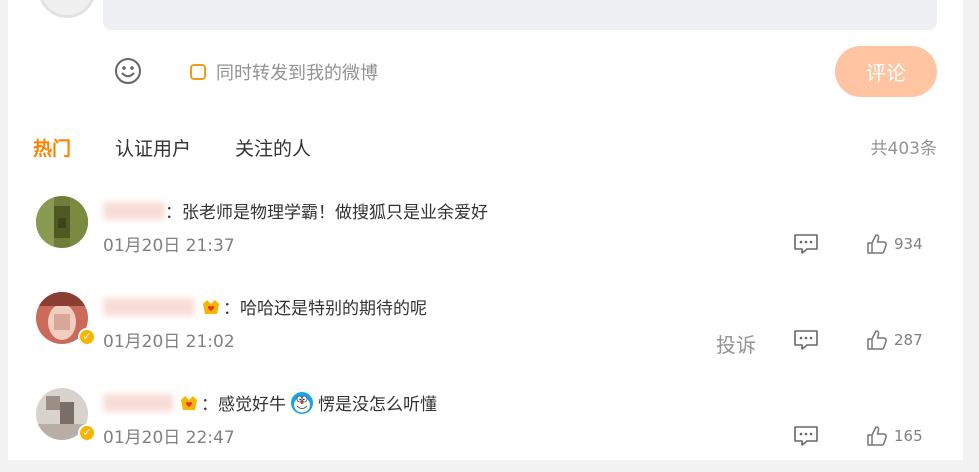 This screenshot has height=472, width=979. I want to click on like-count: 934, so click(908, 244).